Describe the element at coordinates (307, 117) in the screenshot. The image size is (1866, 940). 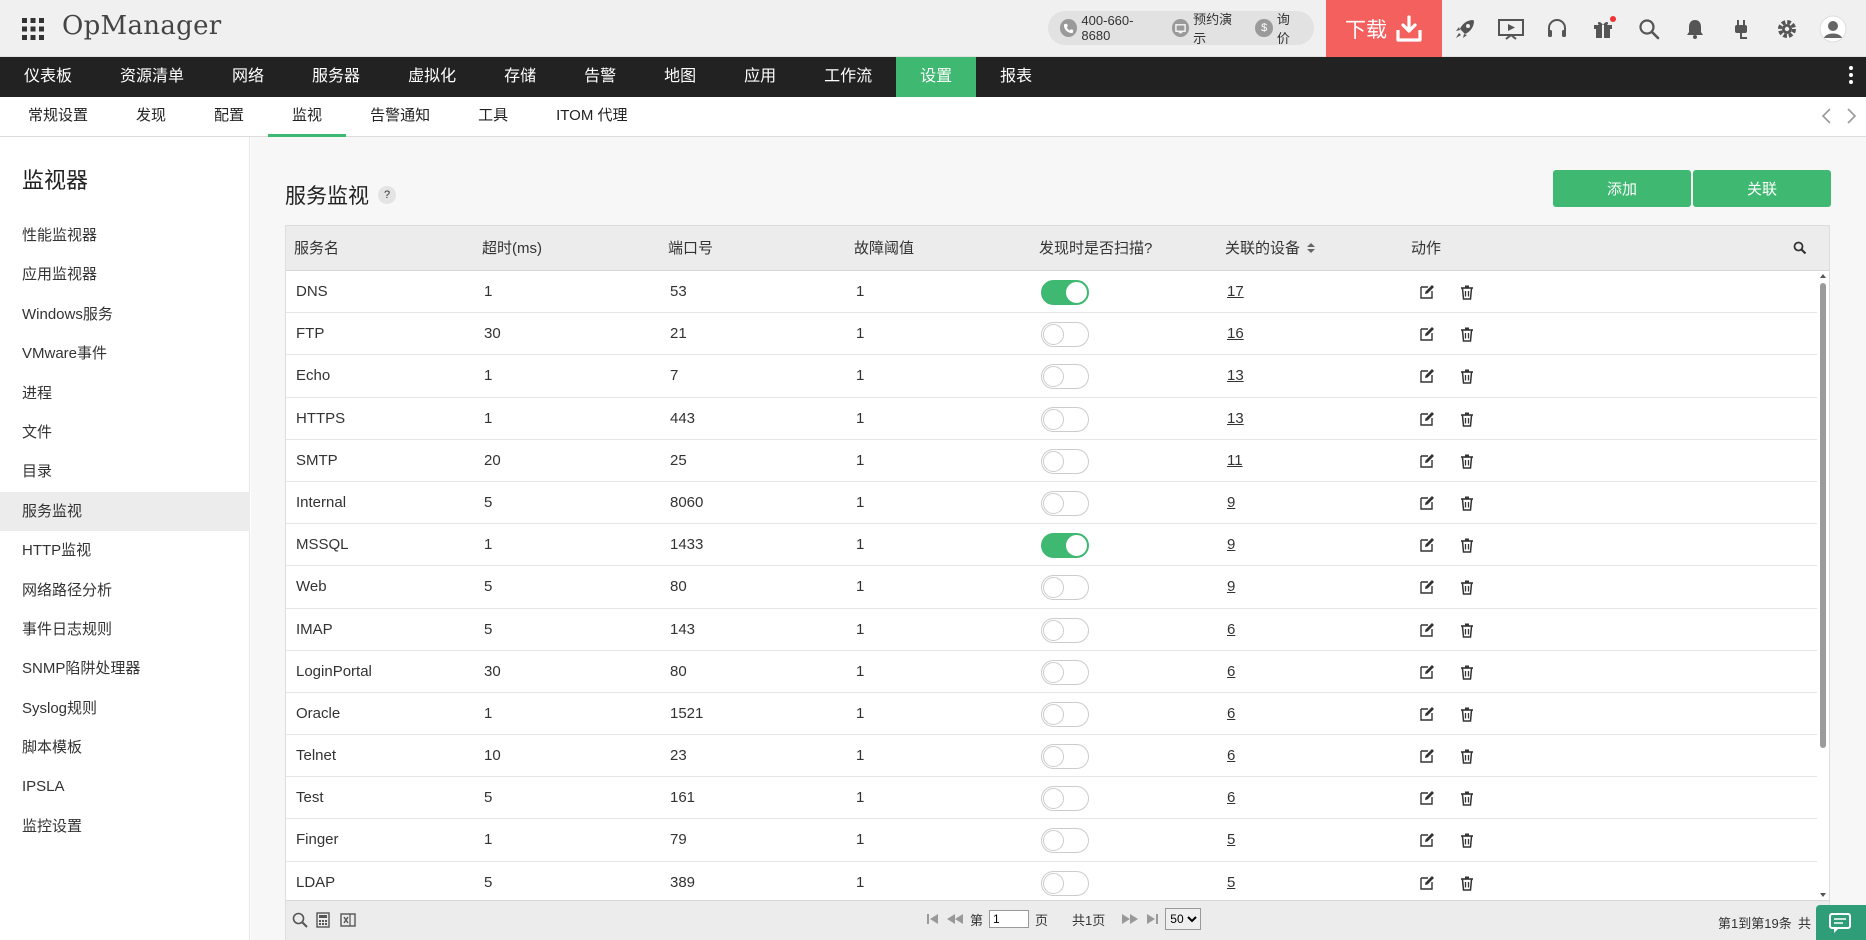
I see `sub-nav-tab: 监视` at that location.